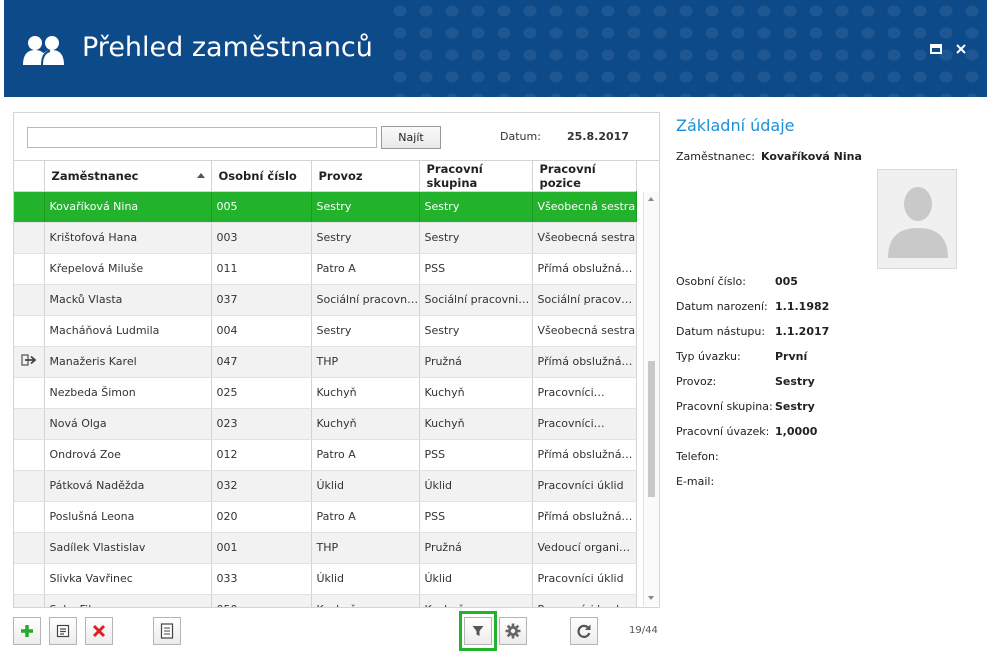 The width and height of the screenshot is (991, 658). What do you see at coordinates (202, 137) in the screenshot?
I see `search-input` at bounding box center [202, 137].